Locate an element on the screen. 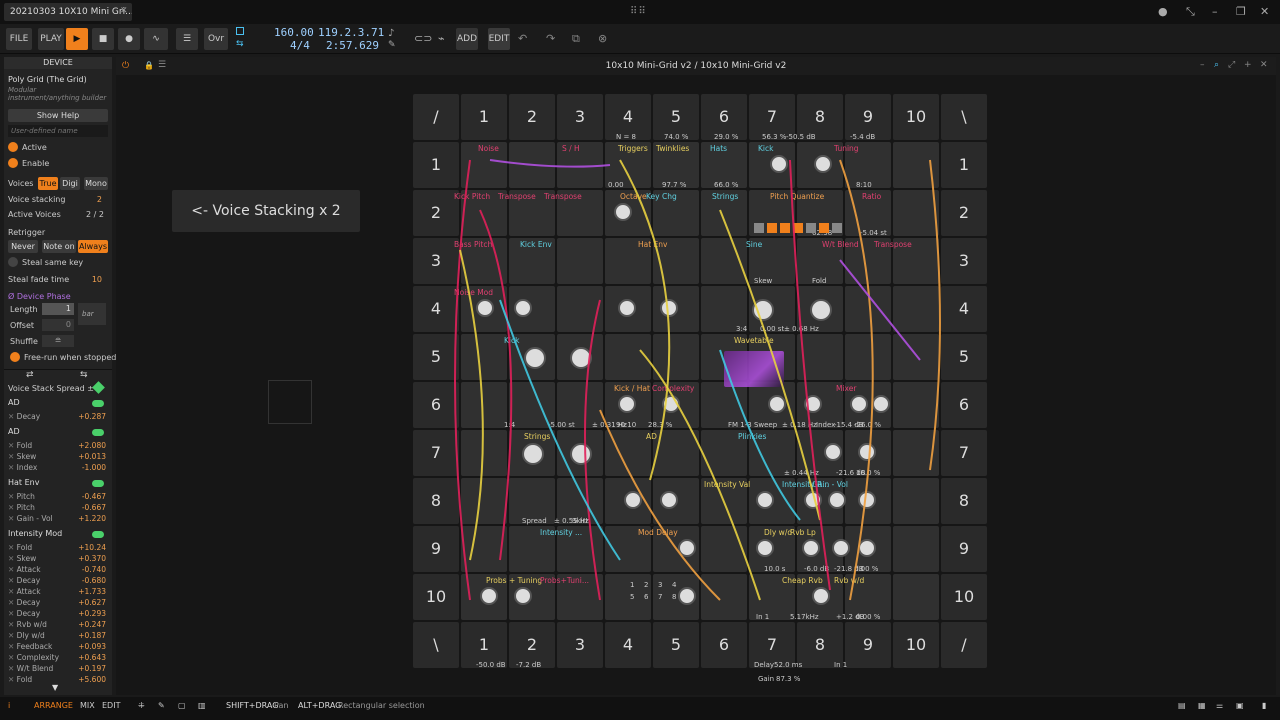 This screenshot has width=1280, height=720. lock-icon: 🔒 is located at coordinates (149, 65).